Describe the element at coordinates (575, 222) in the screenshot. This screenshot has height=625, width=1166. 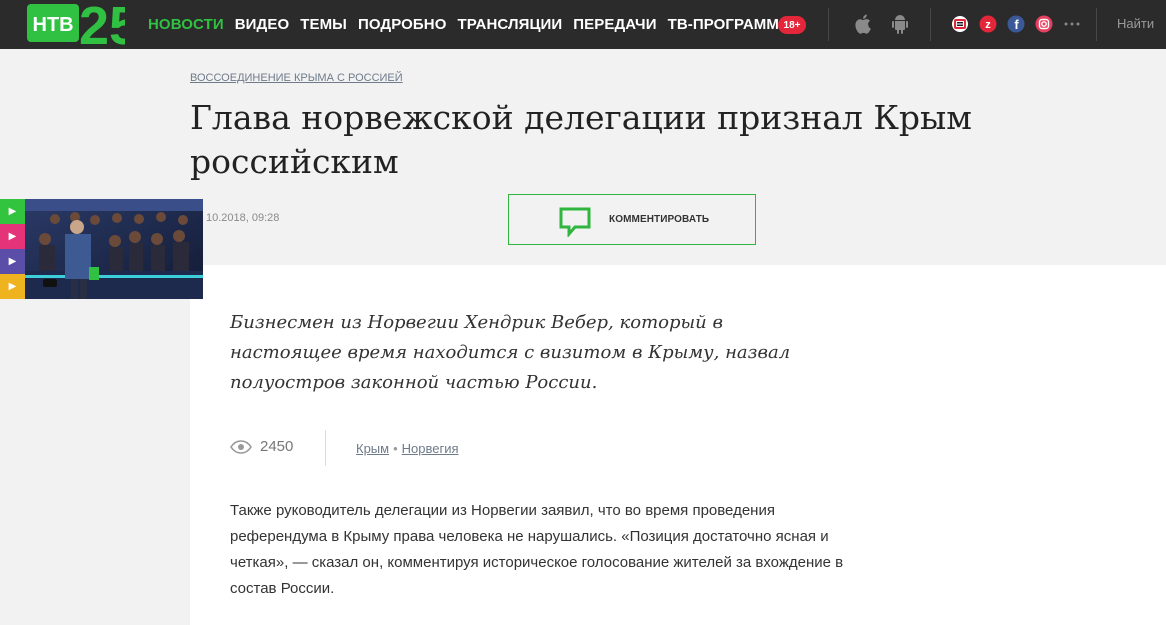
I see `comment-icon` at that location.